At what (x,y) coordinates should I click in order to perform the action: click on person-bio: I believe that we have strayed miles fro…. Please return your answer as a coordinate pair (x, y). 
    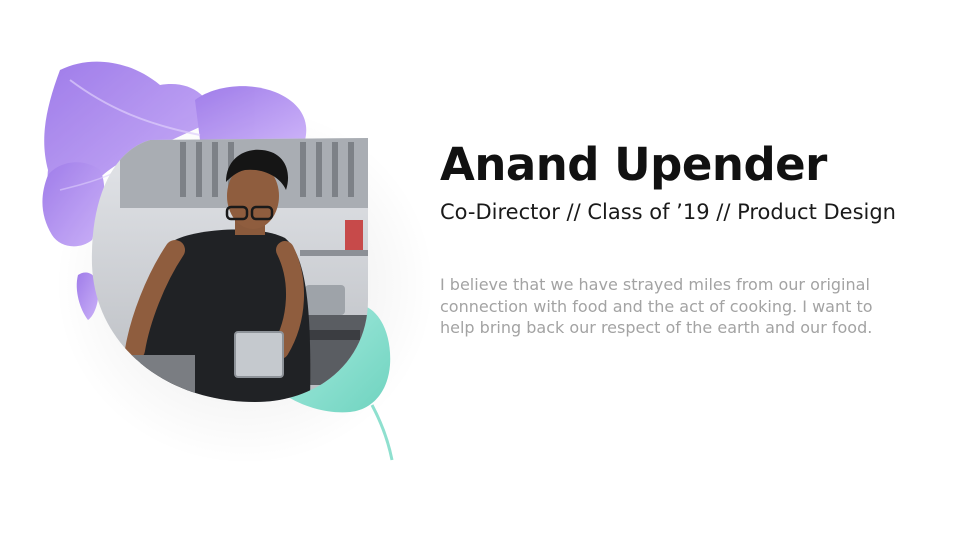
    Looking at the image, I should click on (656, 306).